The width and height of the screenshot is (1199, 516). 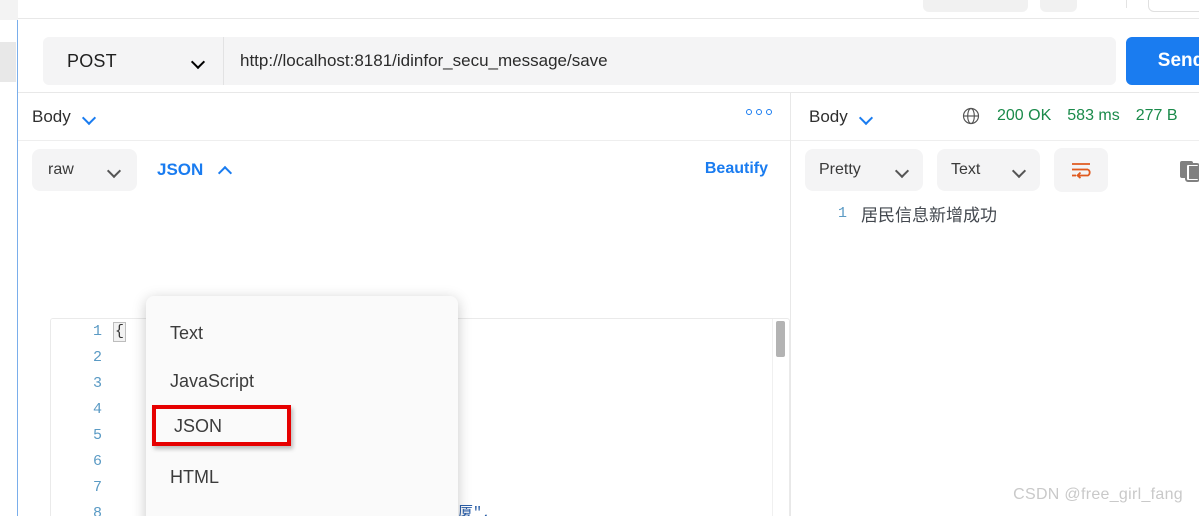 What do you see at coordinates (9, 258) in the screenshot?
I see `app-sidebar-rail` at bounding box center [9, 258].